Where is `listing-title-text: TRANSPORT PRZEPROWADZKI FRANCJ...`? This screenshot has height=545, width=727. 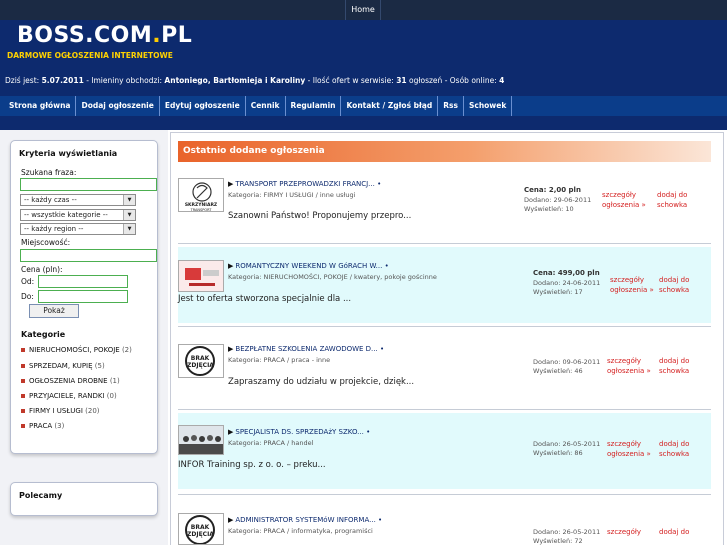 listing-title-text: TRANSPORT PRZEPROWADZKI FRANCJ... is located at coordinates (305, 184).